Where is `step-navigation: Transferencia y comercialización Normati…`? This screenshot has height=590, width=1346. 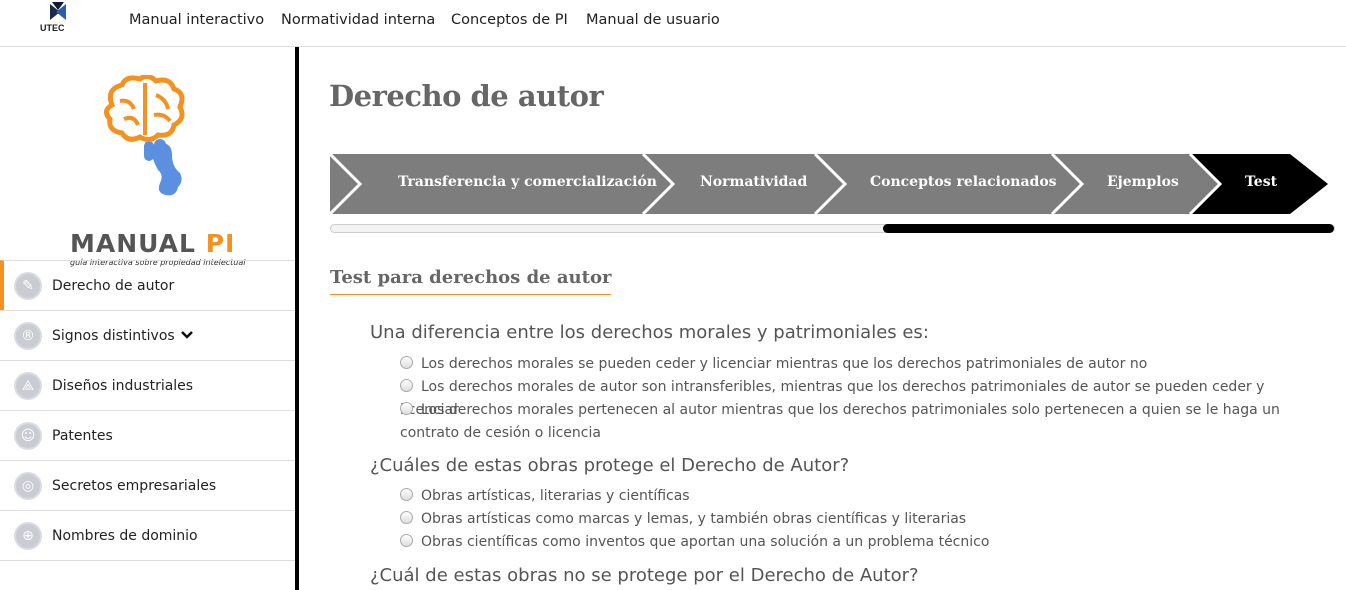
step-navigation: Transferencia y comercialización Normati… is located at coordinates (830, 184).